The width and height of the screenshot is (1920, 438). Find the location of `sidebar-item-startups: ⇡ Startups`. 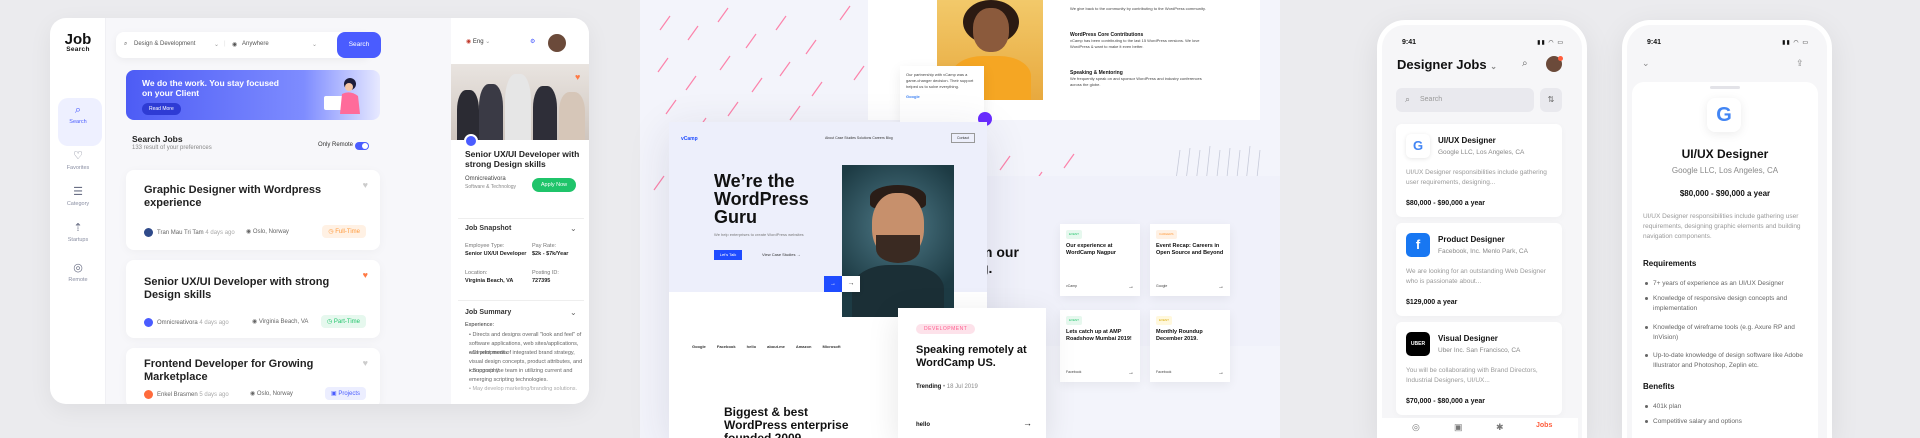

sidebar-item-startups: ⇡ Startups is located at coordinates (78, 232).